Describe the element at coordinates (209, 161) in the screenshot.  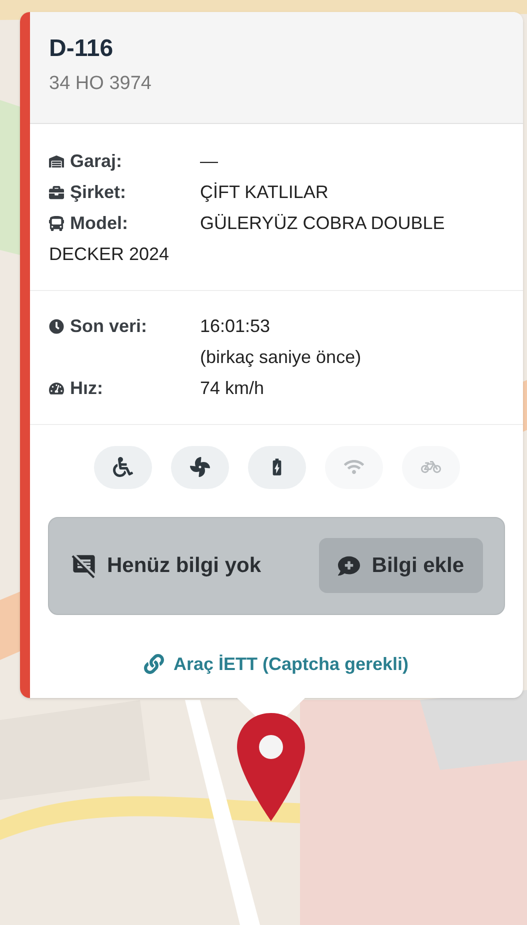
I see `detail-value: —` at that location.